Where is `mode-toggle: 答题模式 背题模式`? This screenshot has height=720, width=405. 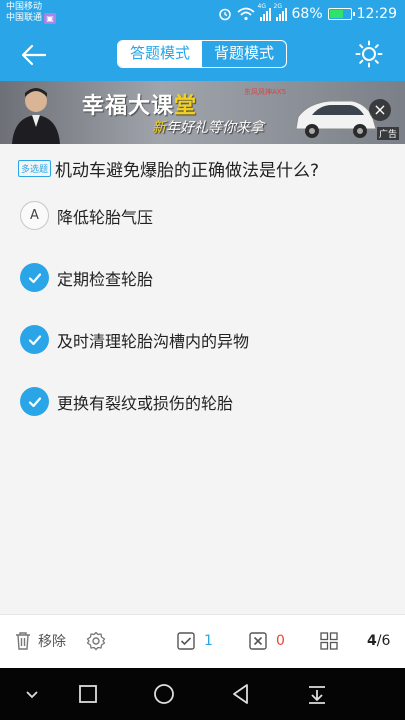
mode-toggle: 答题模式 背题模式 is located at coordinates (202, 54).